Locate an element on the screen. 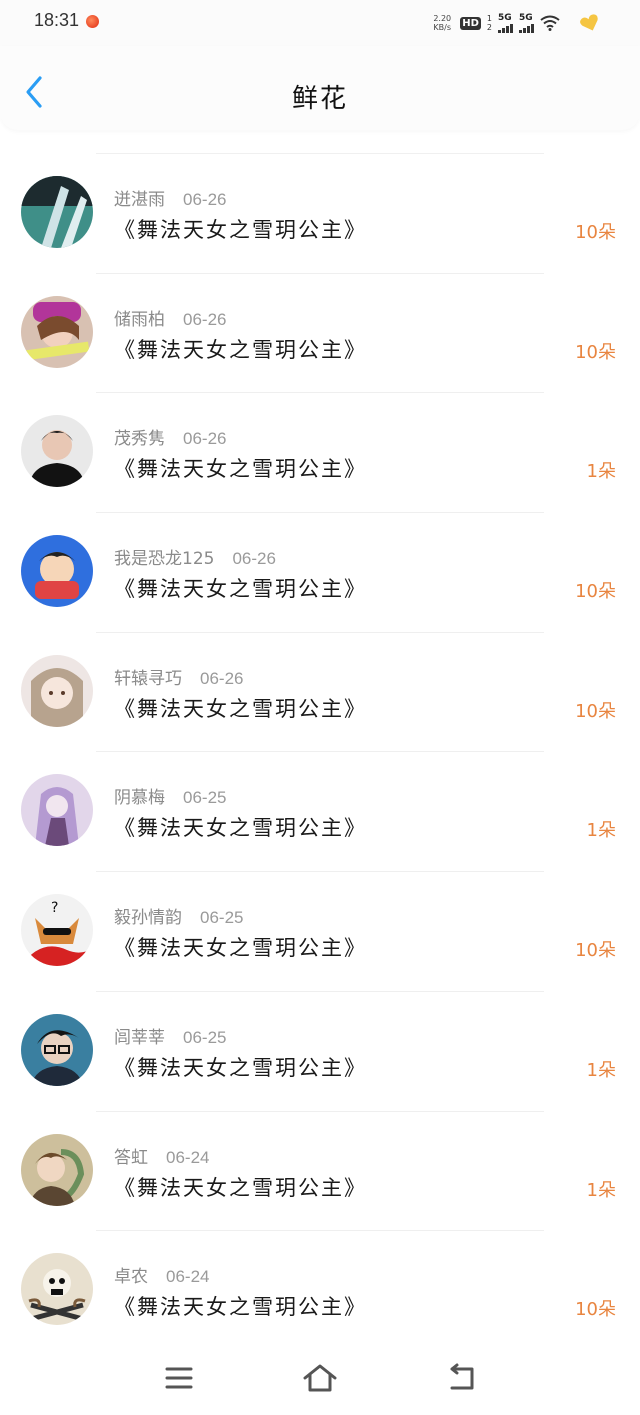  user-name: 答虹 is located at coordinates (131, 1157).